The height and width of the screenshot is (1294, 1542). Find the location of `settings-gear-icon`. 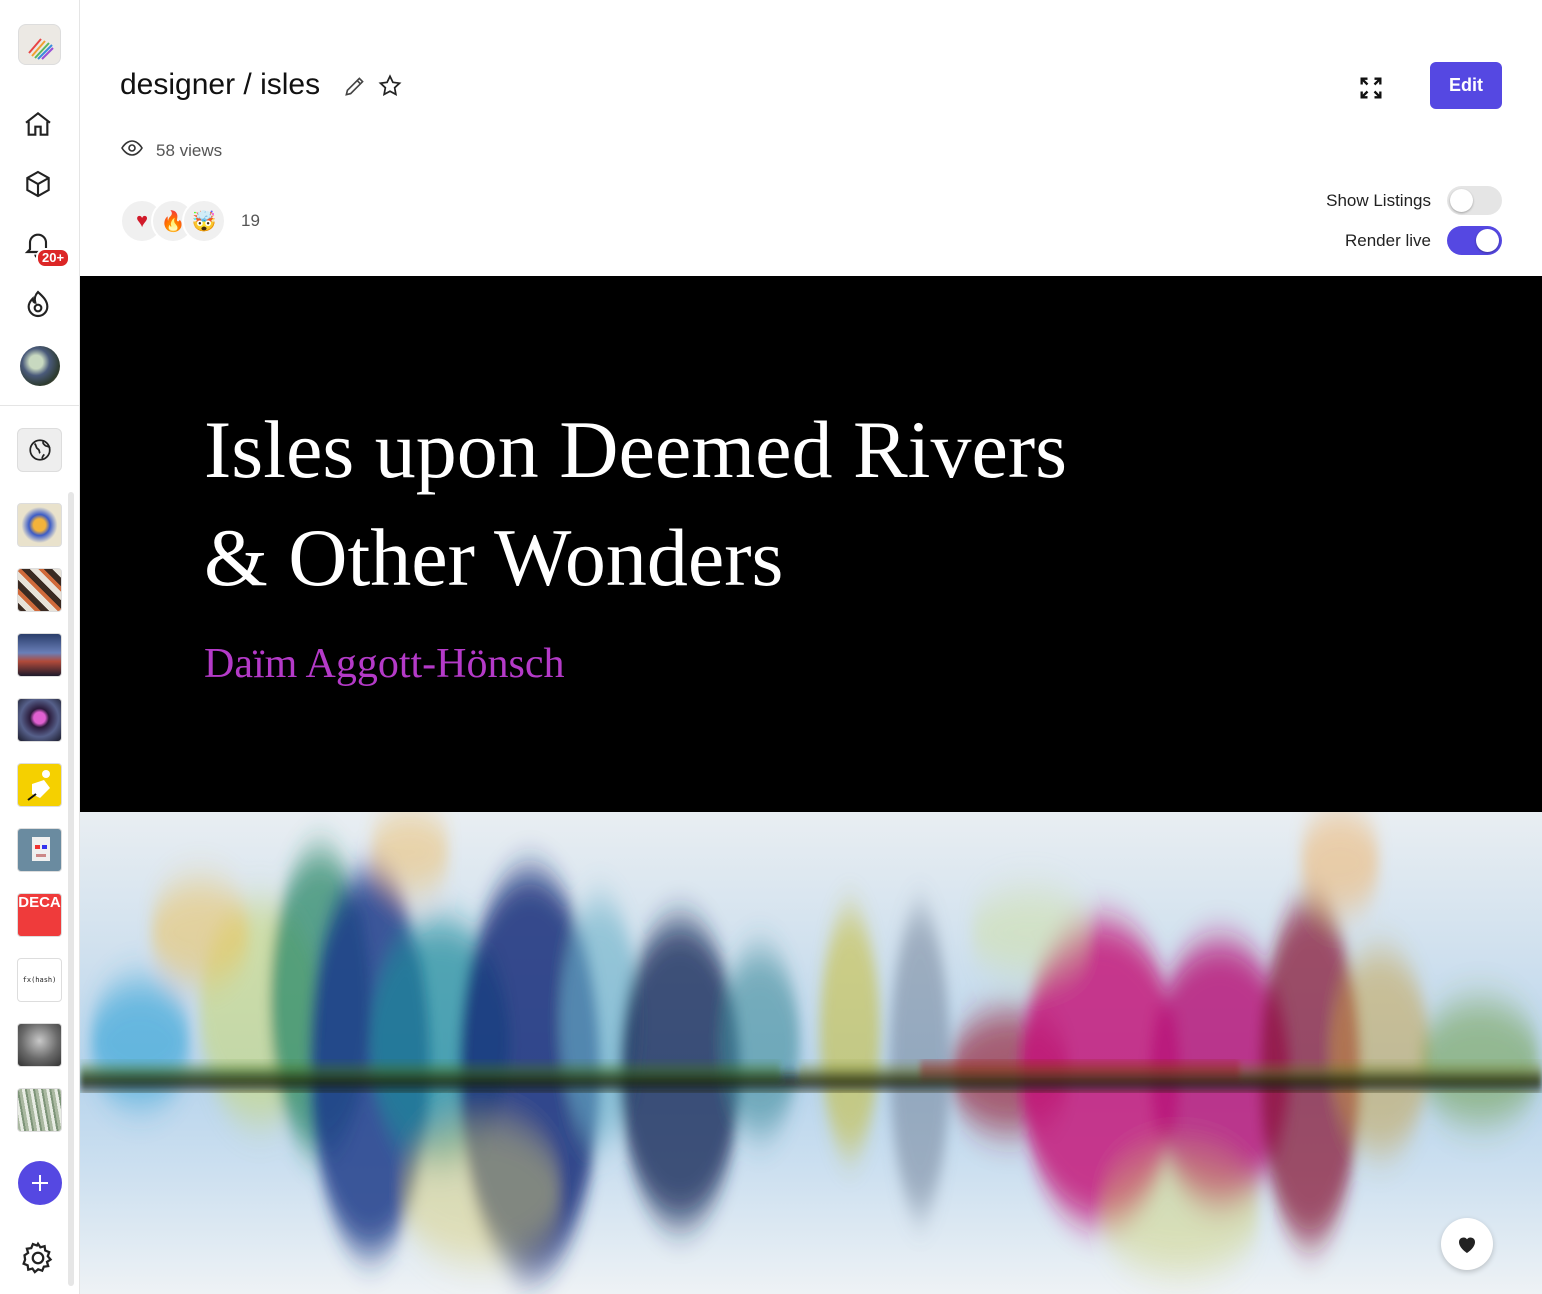

settings-gear-icon is located at coordinates (38, 1258).